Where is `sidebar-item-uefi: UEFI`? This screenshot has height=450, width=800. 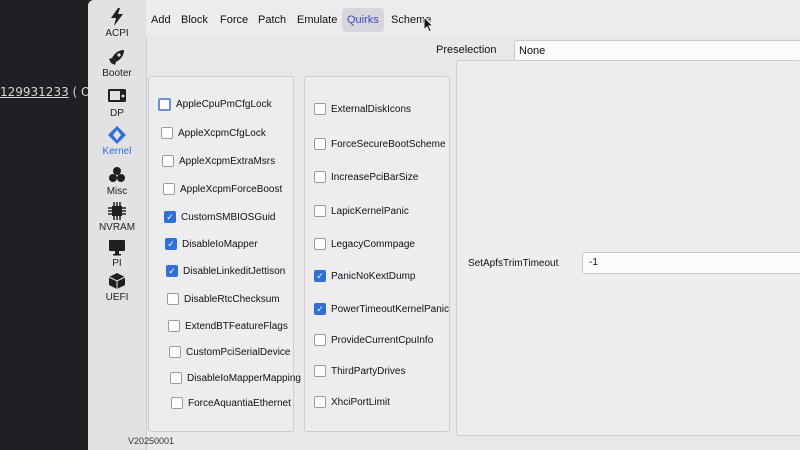
sidebar-item-uefi: UEFI is located at coordinates (117, 287).